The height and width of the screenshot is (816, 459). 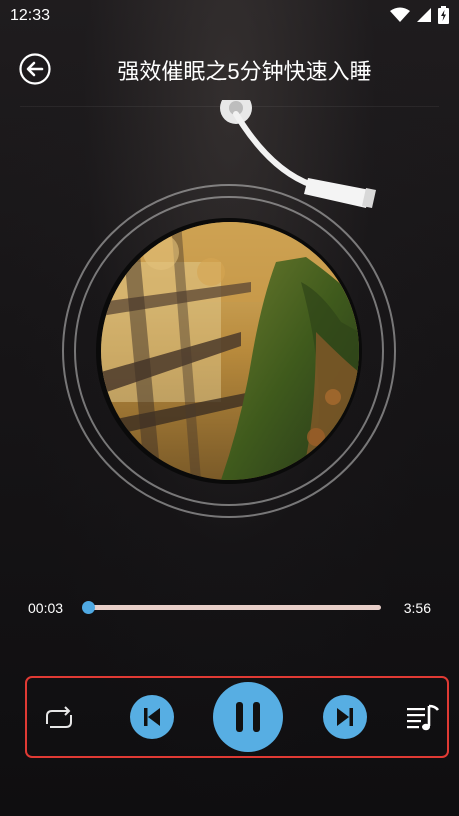 I want to click on skip-previous-icon, so click(x=152, y=717).